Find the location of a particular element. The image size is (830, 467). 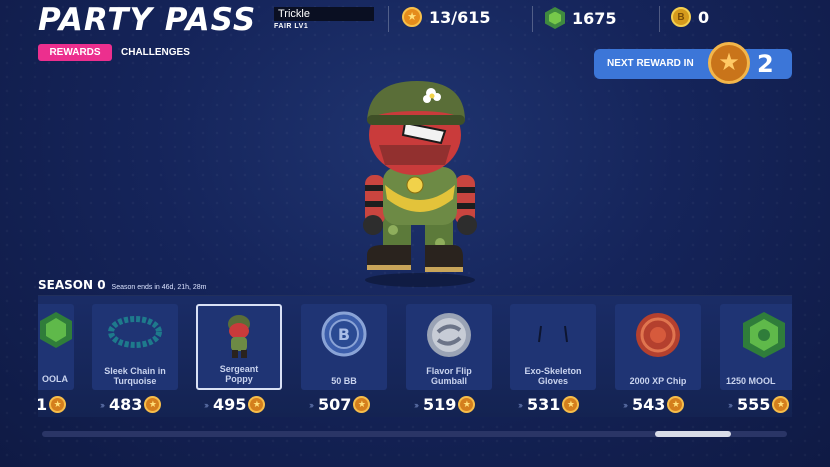

reward-tier: ››› 543 ★ is located at coordinates (654, 404).